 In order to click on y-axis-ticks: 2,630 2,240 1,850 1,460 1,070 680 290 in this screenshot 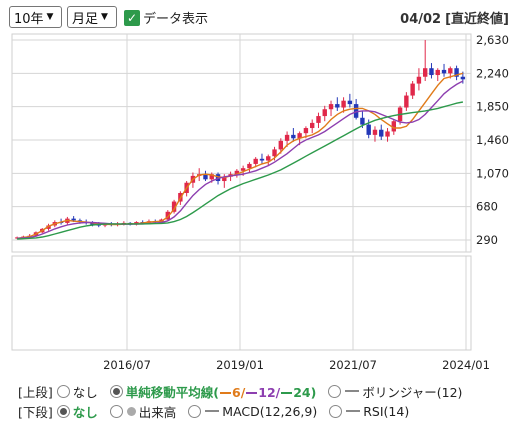, I will do `click(492, 140)`.